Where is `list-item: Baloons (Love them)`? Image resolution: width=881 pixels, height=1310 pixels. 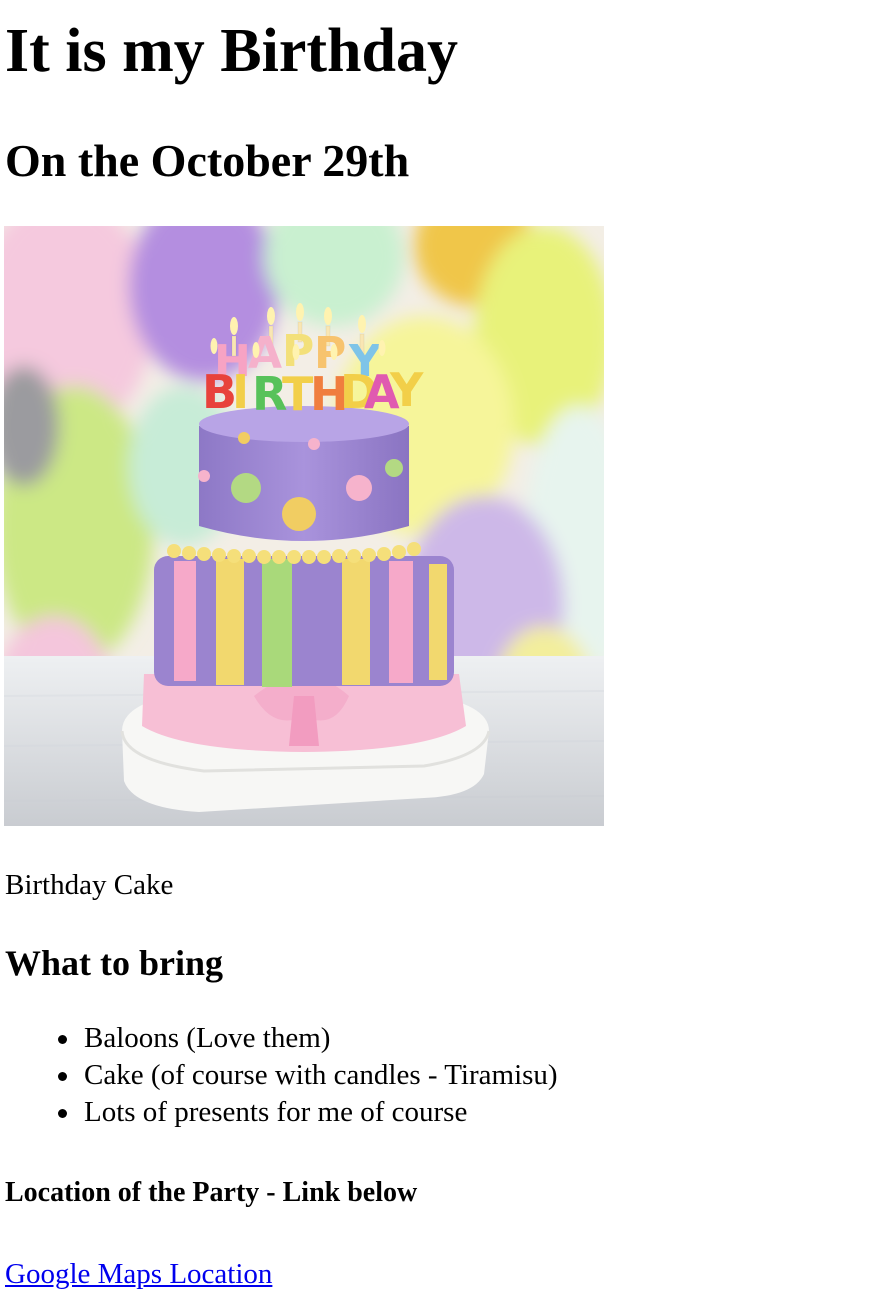
list-item: Baloons (Love them) is located at coordinates (279, 1038).